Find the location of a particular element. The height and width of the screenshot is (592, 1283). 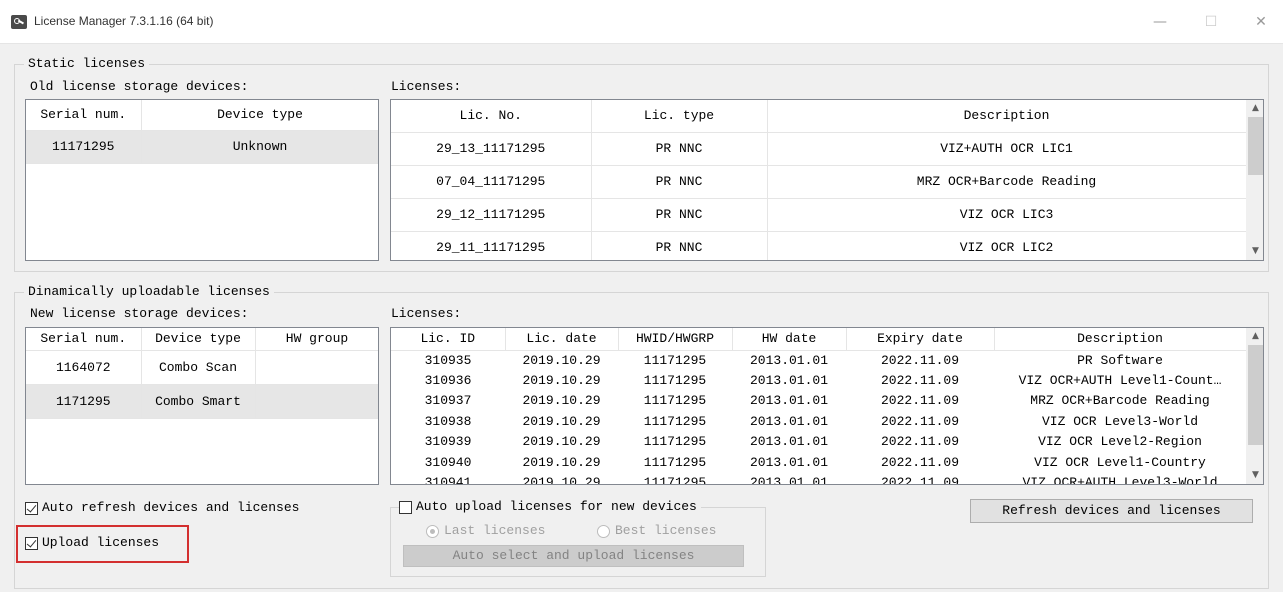

table-cell: VIZ+AUTH OCR LIC1 is located at coordinates (1007, 149).